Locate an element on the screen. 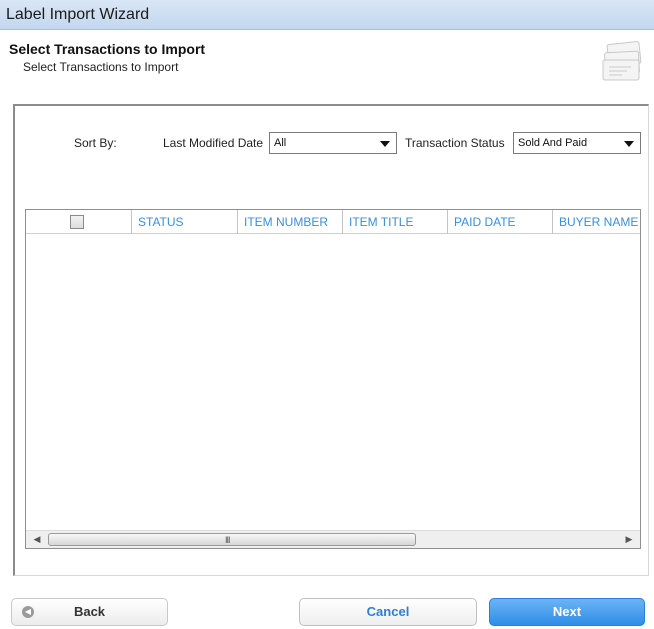 This screenshot has height=629, width=654. scrollbar-thumb: III is located at coordinates (232, 539).